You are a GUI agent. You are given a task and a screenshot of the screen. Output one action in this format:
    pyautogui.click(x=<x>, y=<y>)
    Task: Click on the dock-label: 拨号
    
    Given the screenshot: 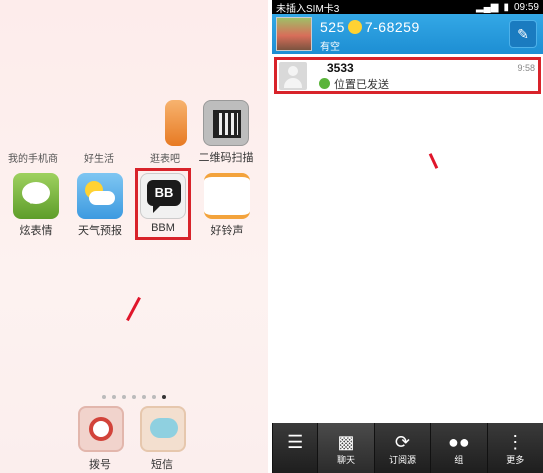 What is the action you would take?
    pyautogui.click(x=100, y=465)
    